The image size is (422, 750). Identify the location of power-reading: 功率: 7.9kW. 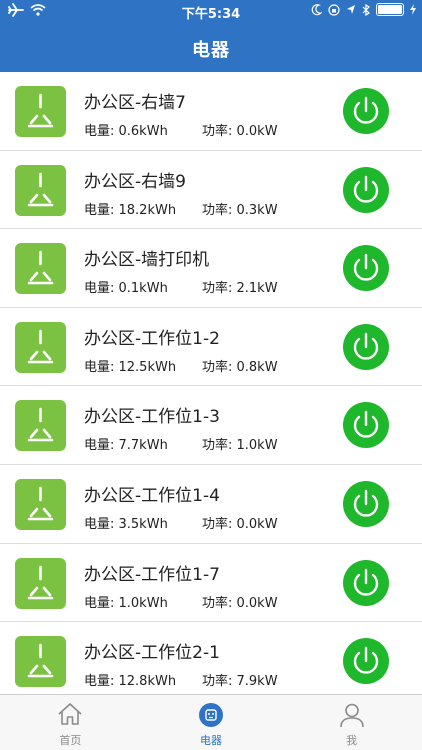
(240, 682).